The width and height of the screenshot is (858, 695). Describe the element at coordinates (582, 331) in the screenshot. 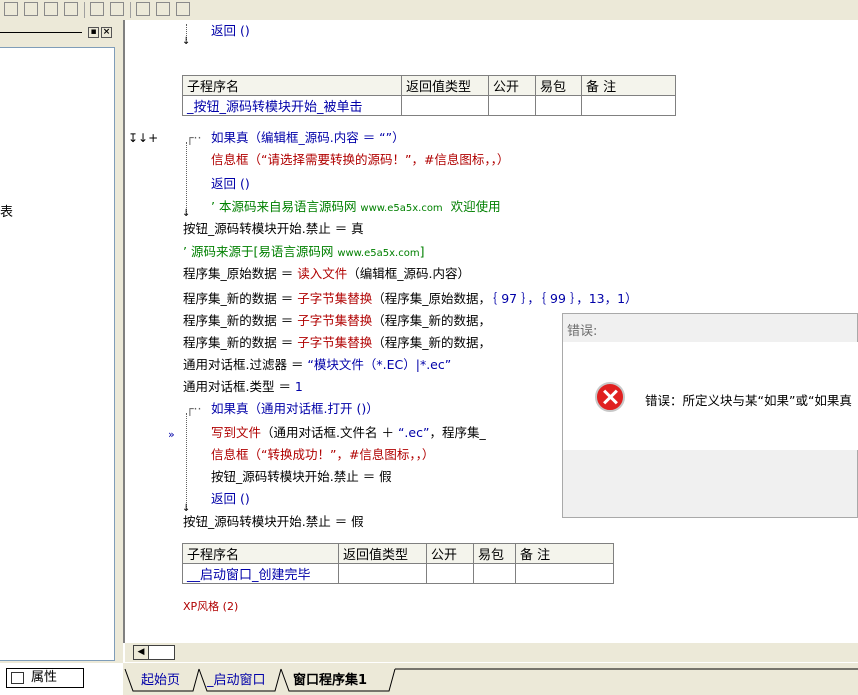

I see `dialog-title: 错误:` at that location.